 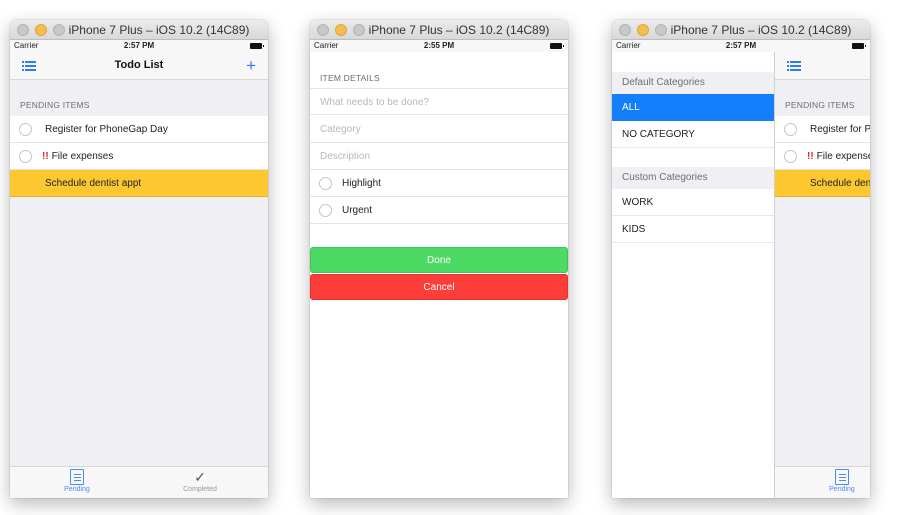 What do you see at coordinates (340, 129) in the screenshot?
I see `category-placeholder: Category` at bounding box center [340, 129].